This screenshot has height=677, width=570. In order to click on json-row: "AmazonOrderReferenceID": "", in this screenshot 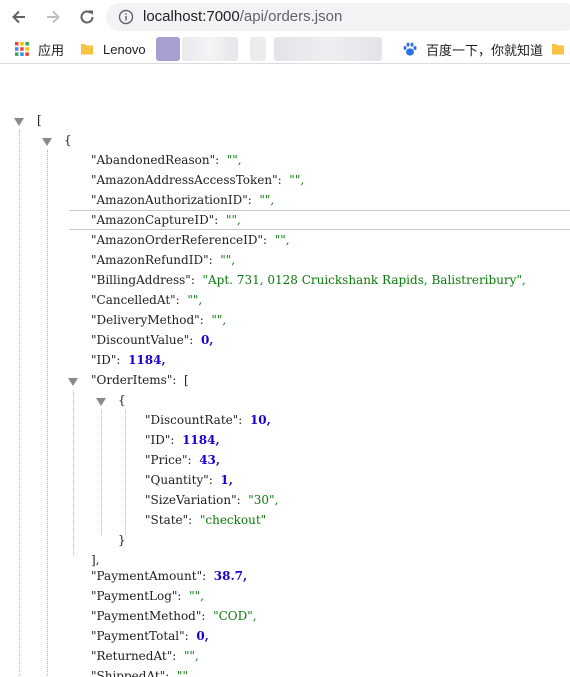, I will do `click(190, 240)`.